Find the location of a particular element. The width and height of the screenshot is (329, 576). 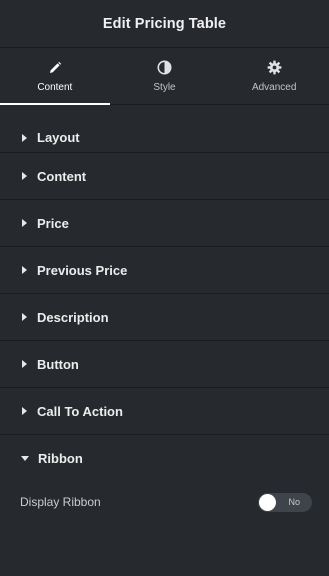

section-label: Ribbon is located at coordinates (60, 458).